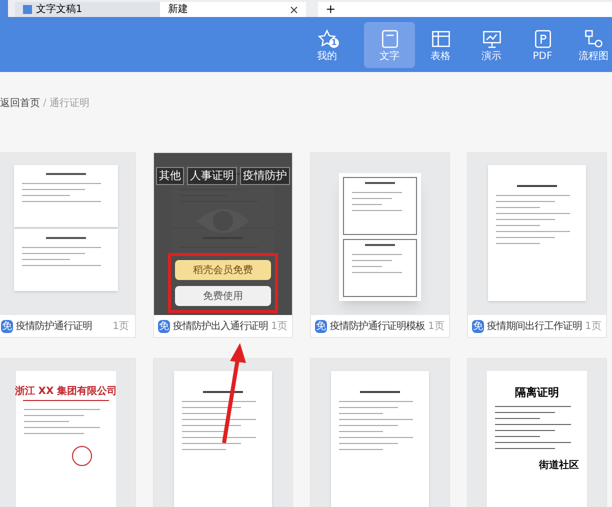 The width and height of the screenshot is (612, 507). I want to click on template-card, so click(223, 432).